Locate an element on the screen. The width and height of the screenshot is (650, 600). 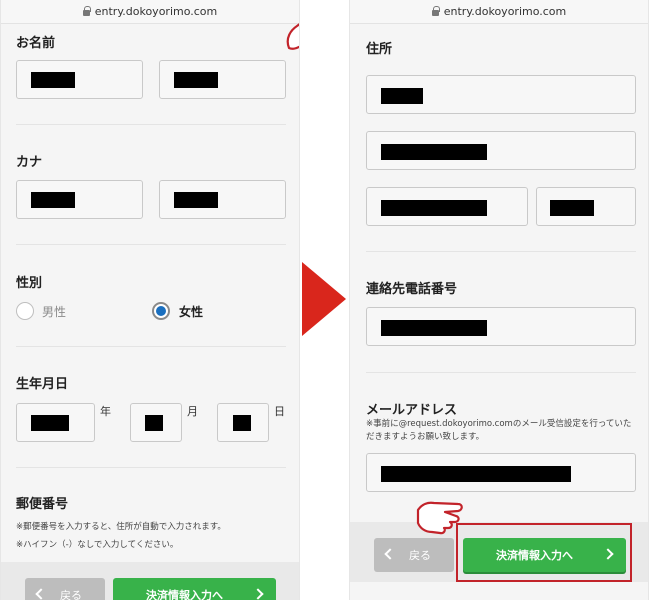
postal-code-label: 郵便番号 is located at coordinates (42, 504).